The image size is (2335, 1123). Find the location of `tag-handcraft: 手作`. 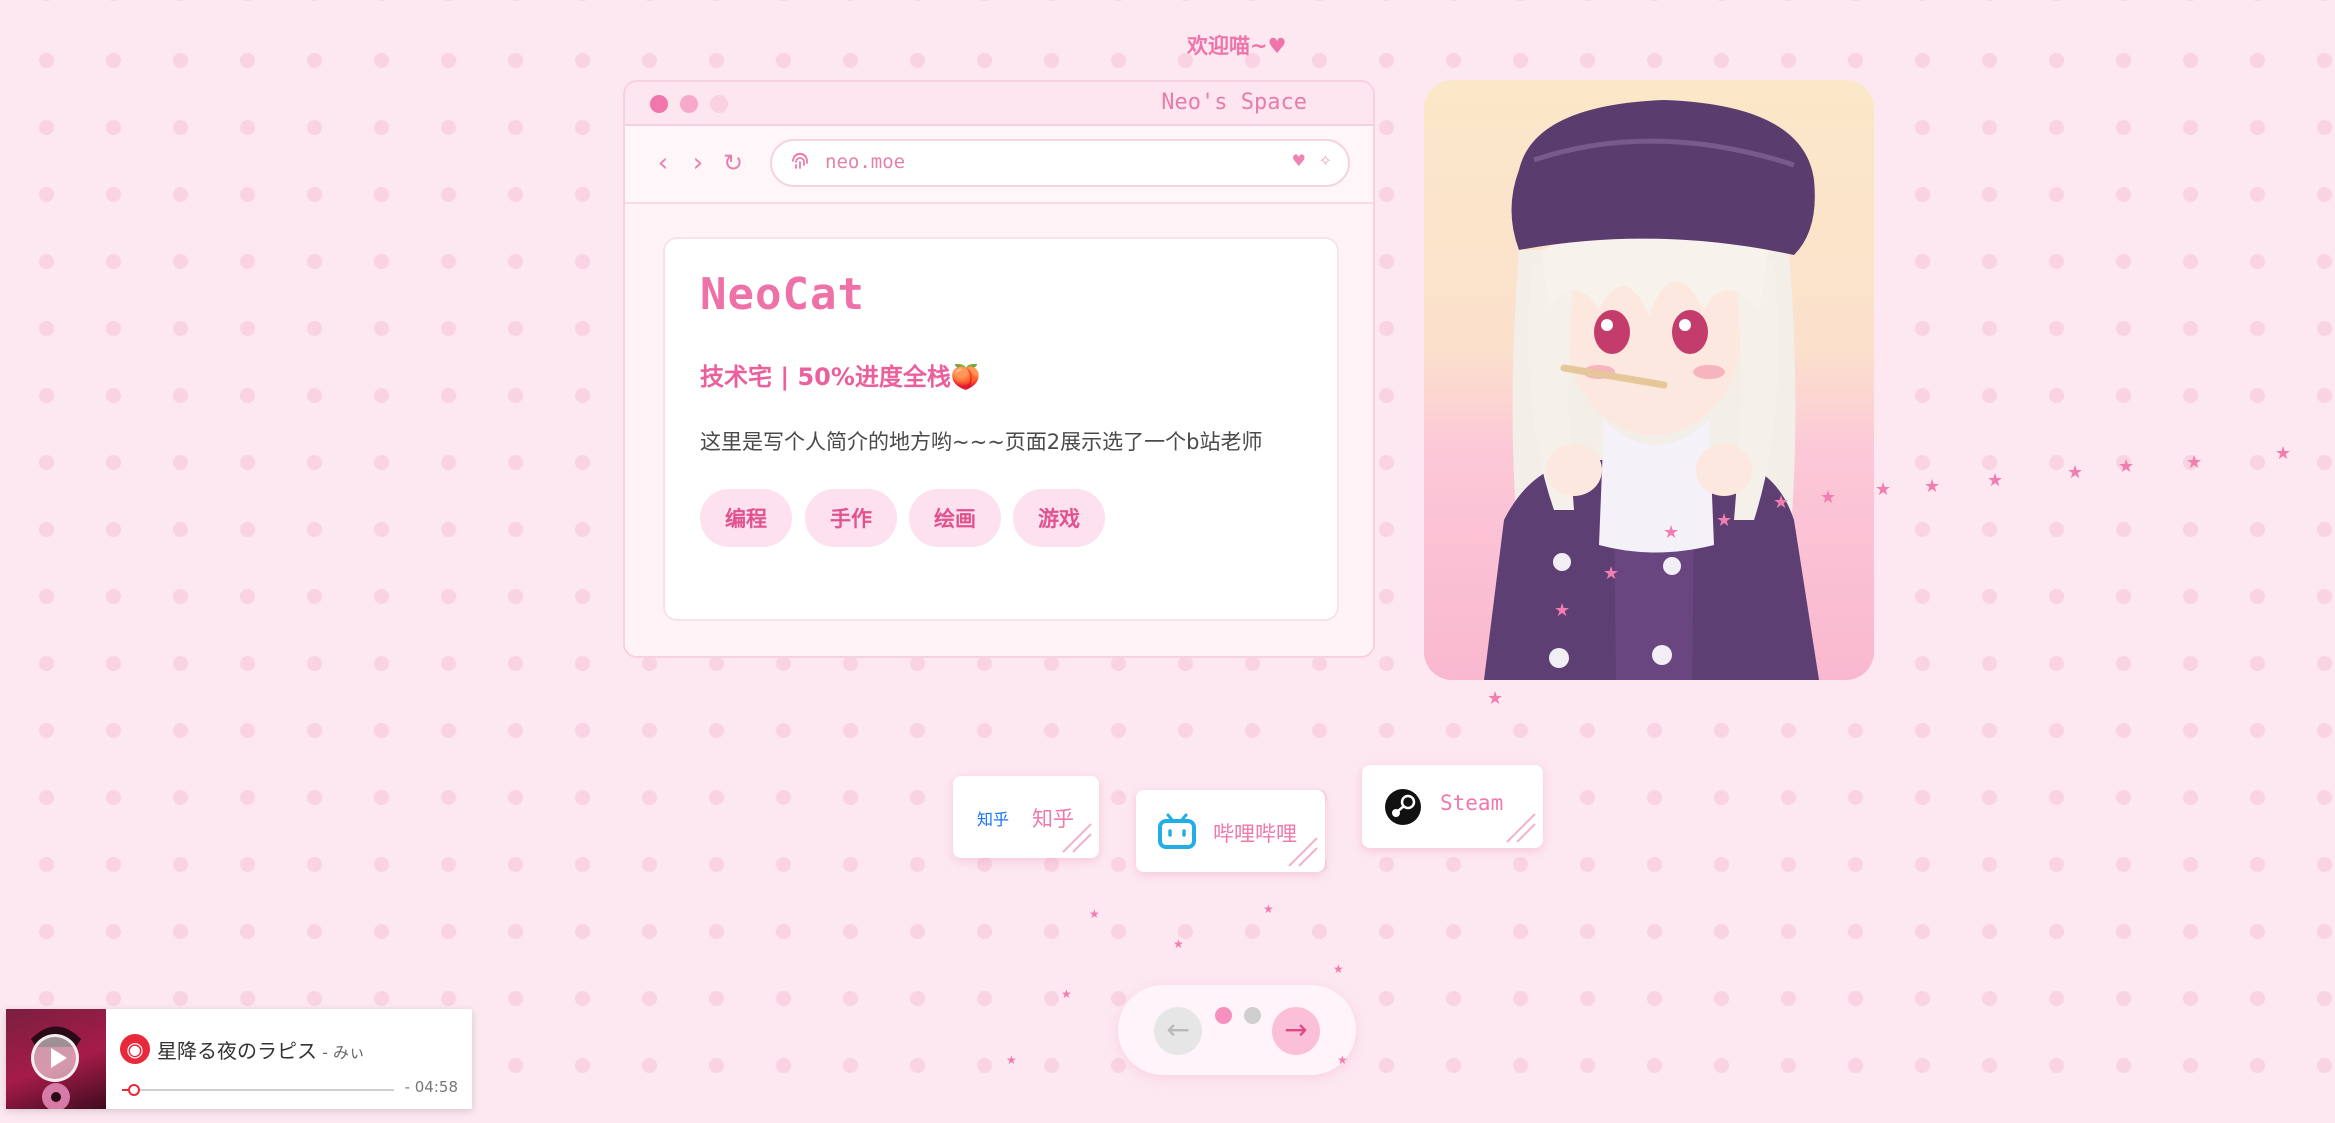

tag-handcraft: 手作 is located at coordinates (851, 518).